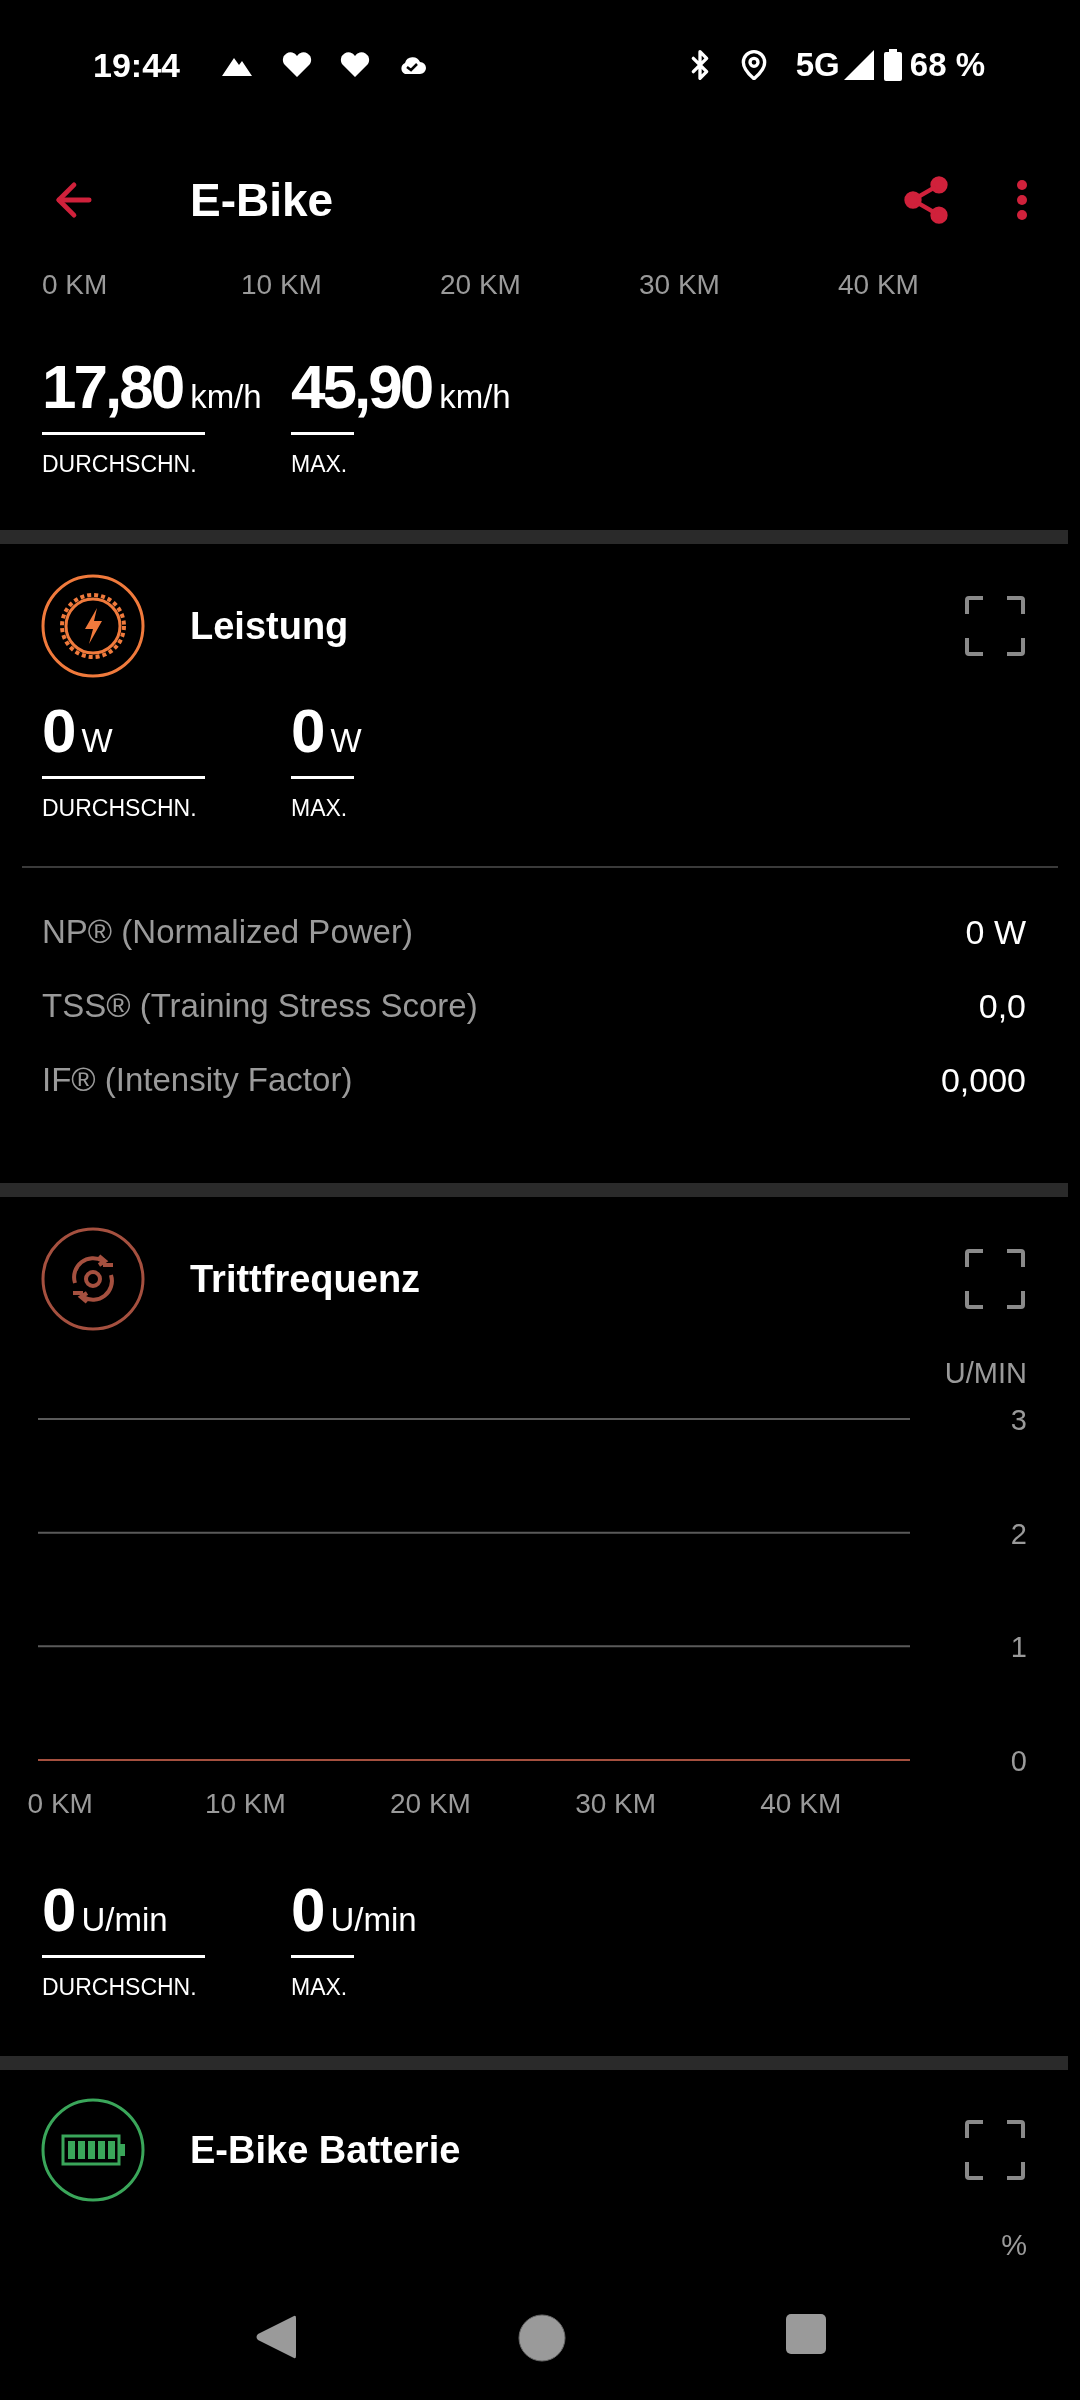 This screenshot has height=2400, width=1080. Describe the element at coordinates (1018, 1647) in the screenshot. I see `y-tick-label: 1` at that location.